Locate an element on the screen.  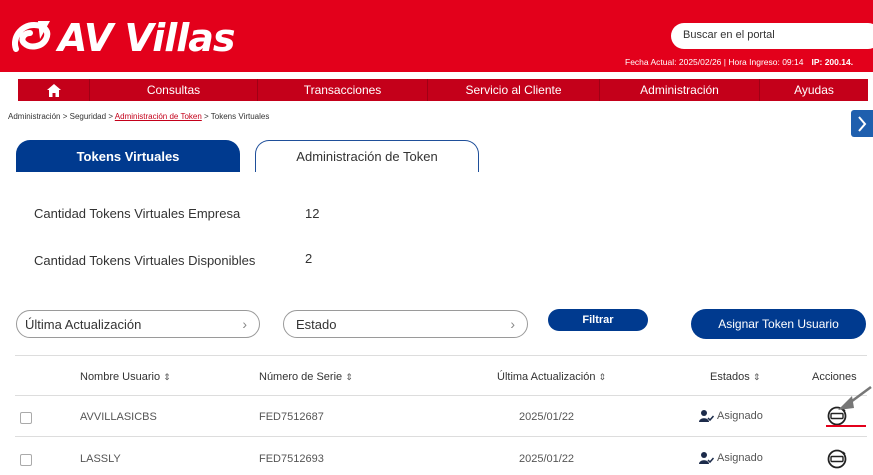
assign-token-button: Asignar Token Usuario is located at coordinates (778, 324).